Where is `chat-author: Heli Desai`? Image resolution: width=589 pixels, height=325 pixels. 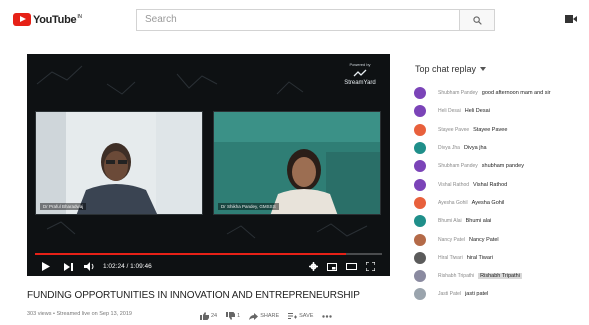 chat-author: Heli Desai is located at coordinates (449, 111).